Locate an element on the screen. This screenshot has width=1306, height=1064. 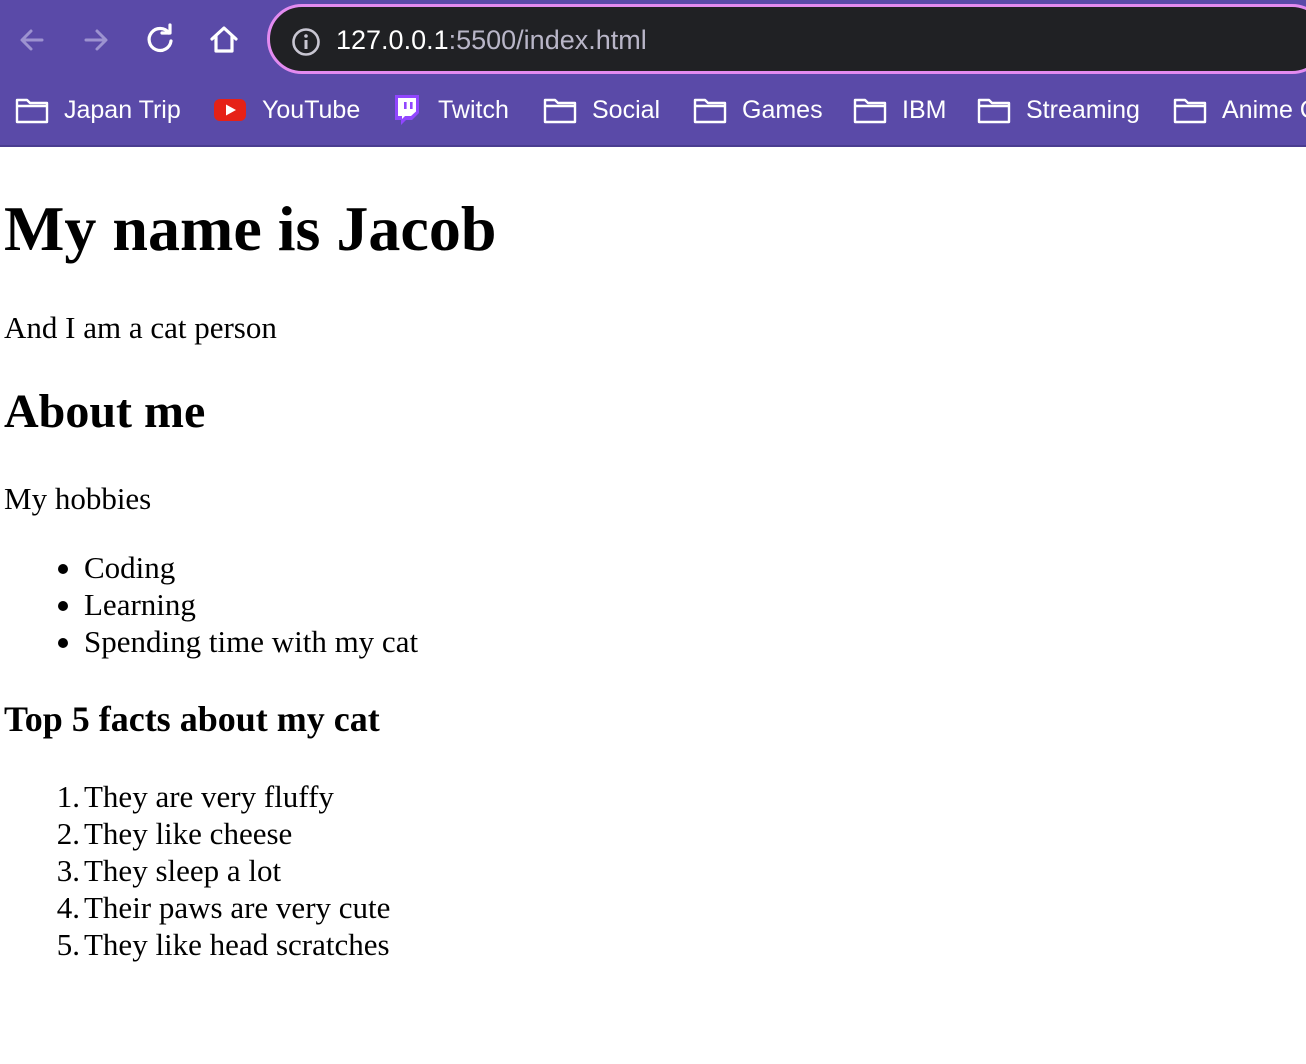
bookmark-label: Japan Trip is located at coordinates (122, 109).